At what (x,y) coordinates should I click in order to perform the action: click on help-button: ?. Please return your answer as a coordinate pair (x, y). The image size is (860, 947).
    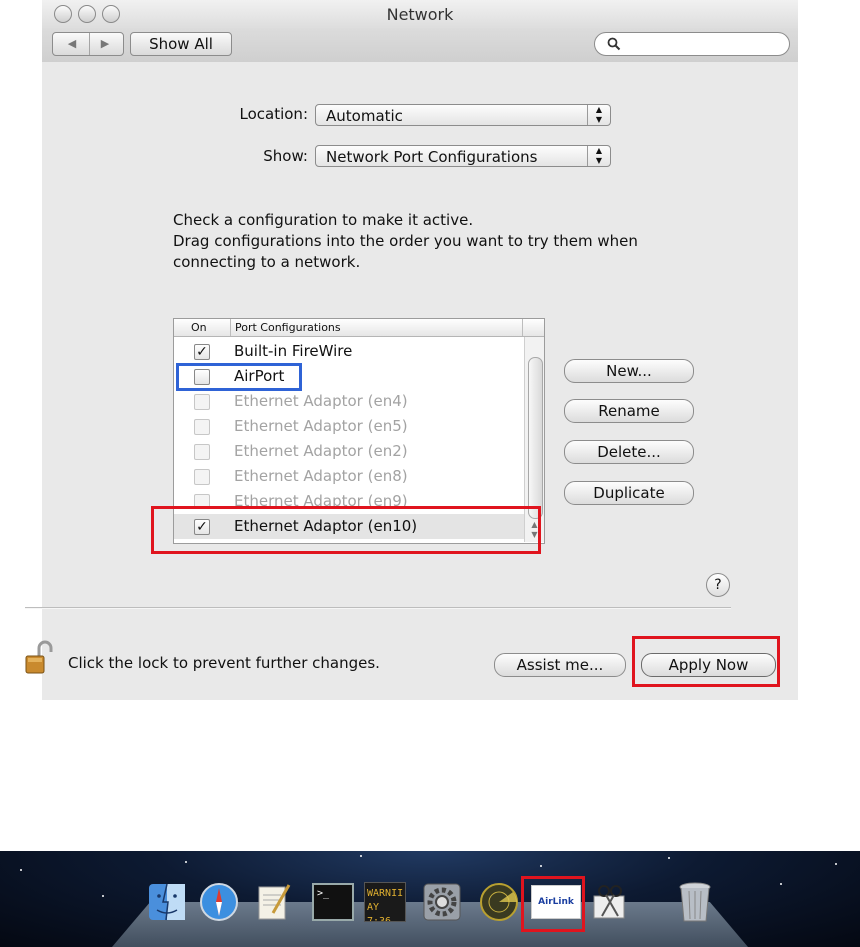
    Looking at the image, I should click on (718, 585).